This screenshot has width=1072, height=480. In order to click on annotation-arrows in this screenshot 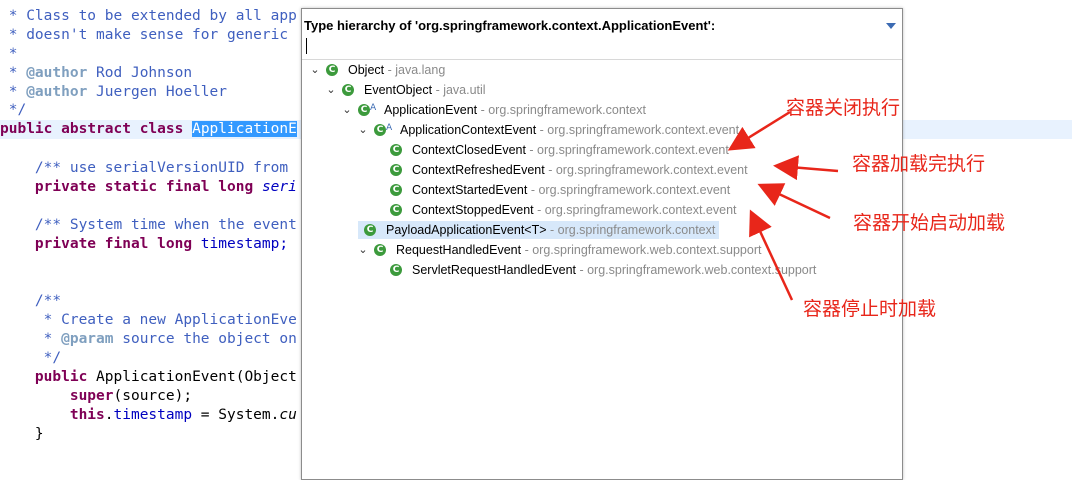, I will do `click(783, 205)`.